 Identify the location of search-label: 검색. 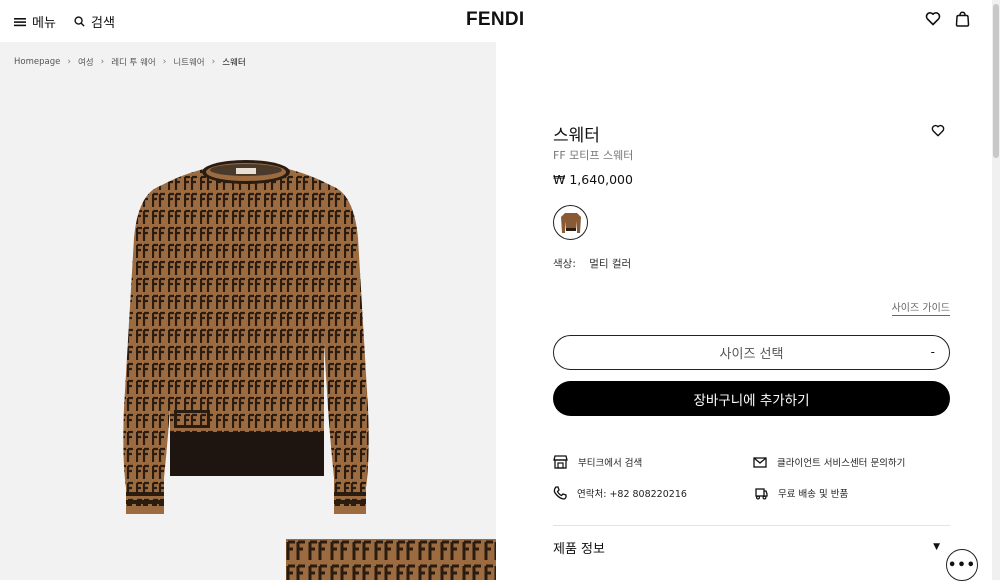
(103, 23).